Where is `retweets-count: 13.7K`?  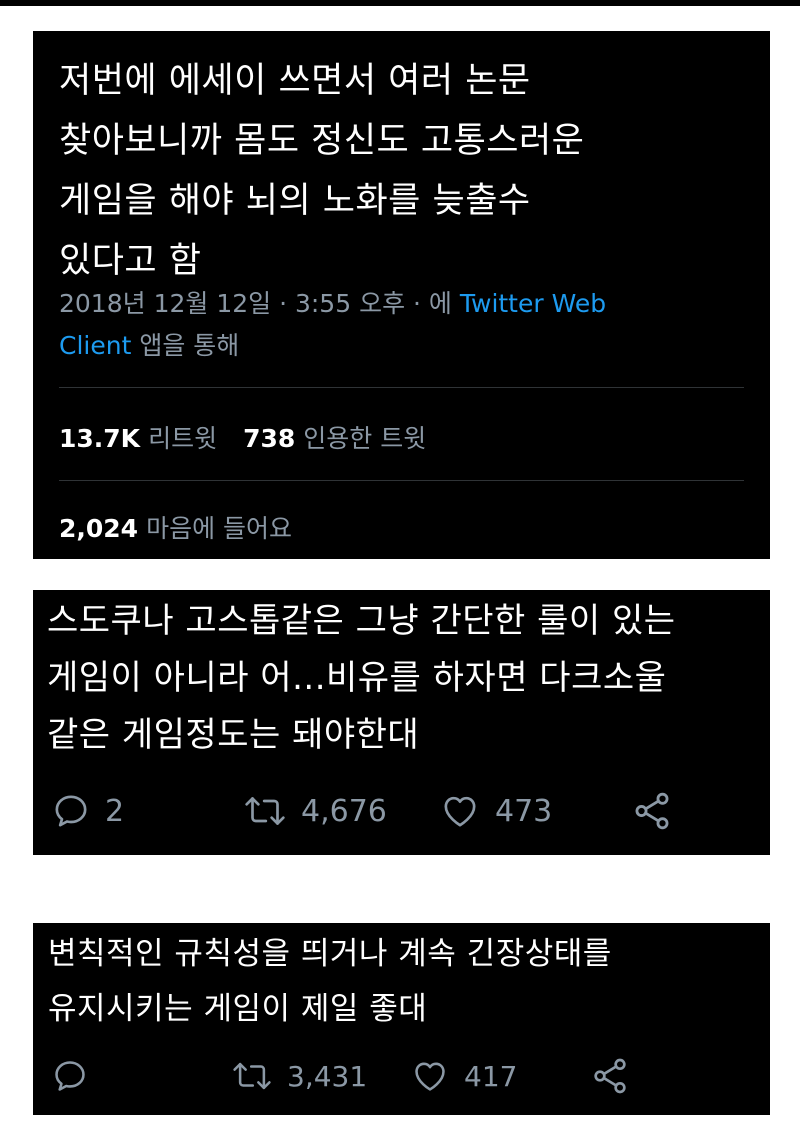 retweets-count: 13.7K is located at coordinates (100, 438).